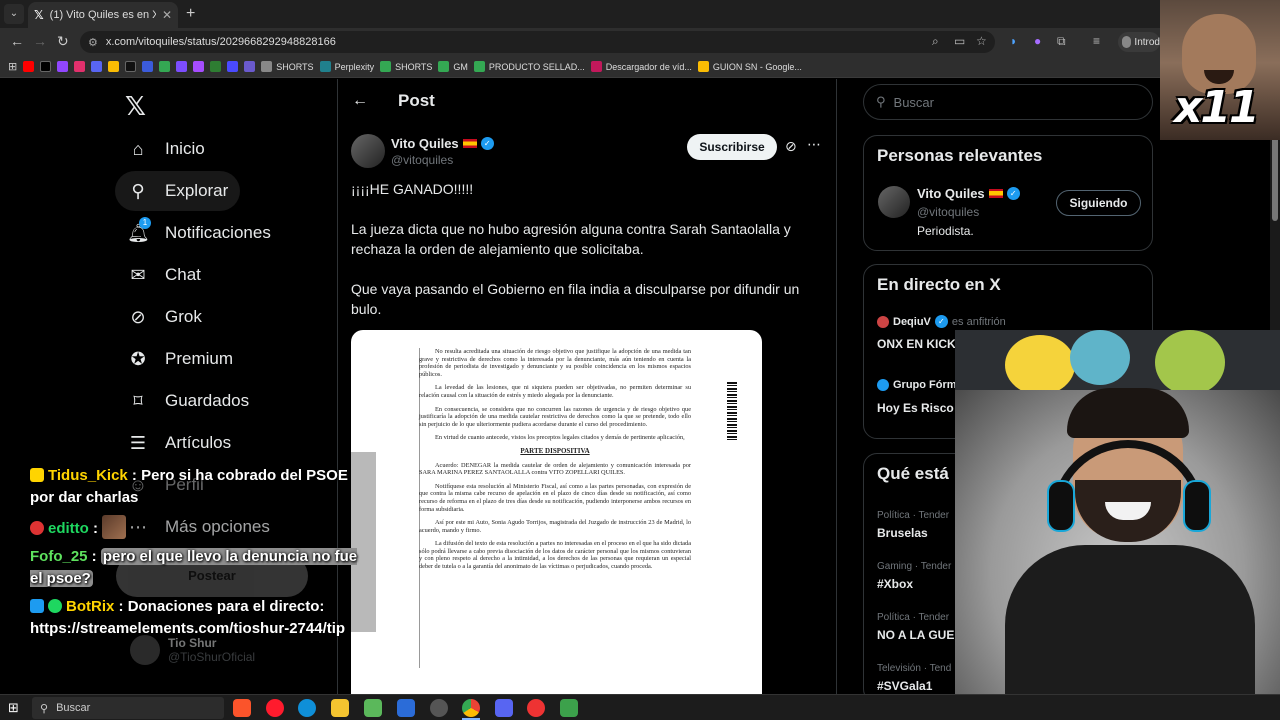  I want to click on profile-button: Introd, so click(1139, 42).